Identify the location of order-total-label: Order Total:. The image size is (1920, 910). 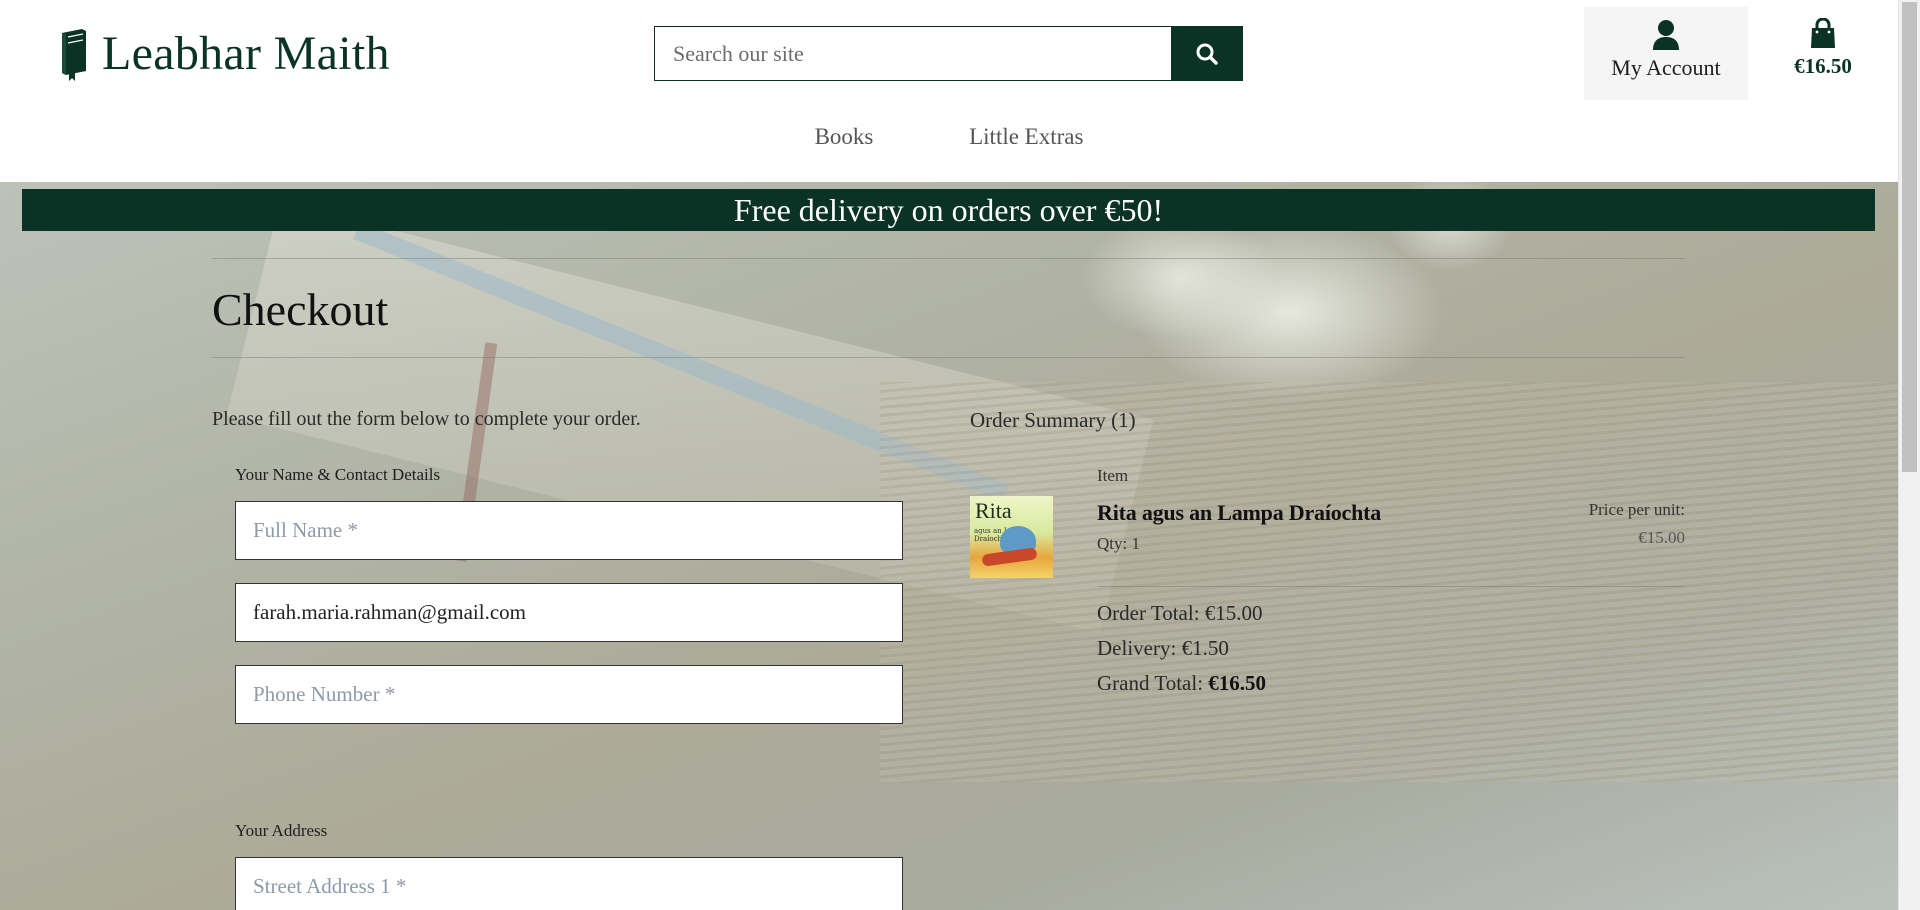
(1148, 613).